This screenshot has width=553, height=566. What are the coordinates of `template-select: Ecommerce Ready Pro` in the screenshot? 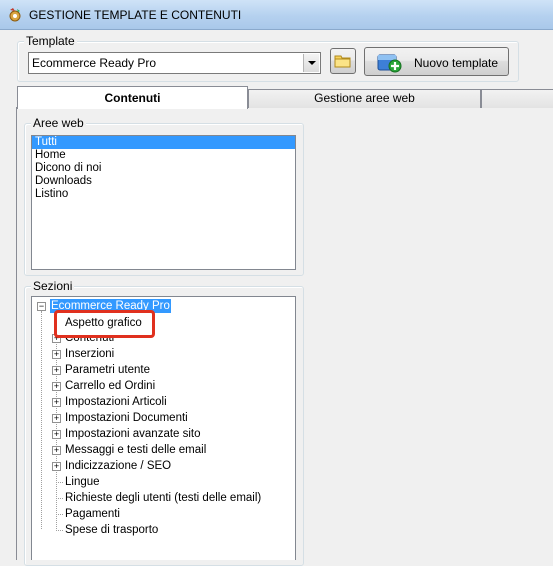 It's located at (174, 63).